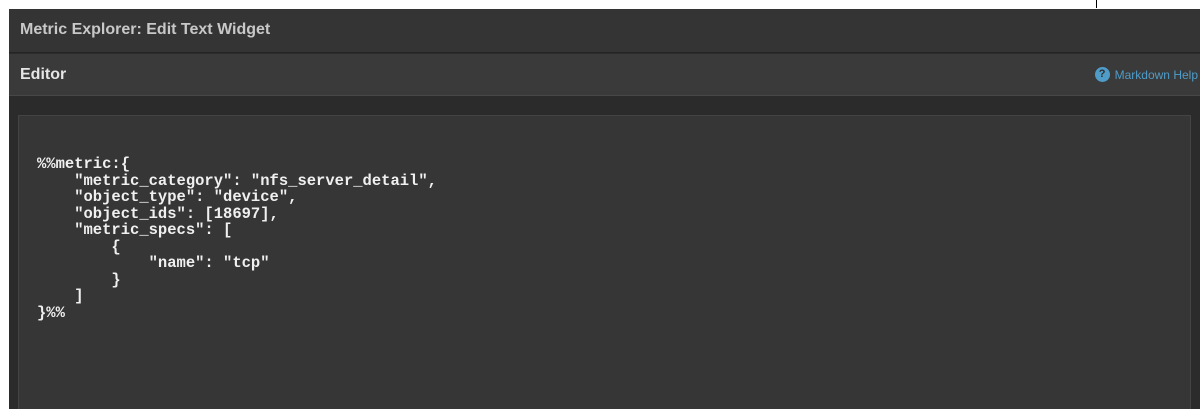 The width and height of the screenshot is (1200, 409). I want to click on markdown-help-label: Markdown Help, so click(1156, 74).